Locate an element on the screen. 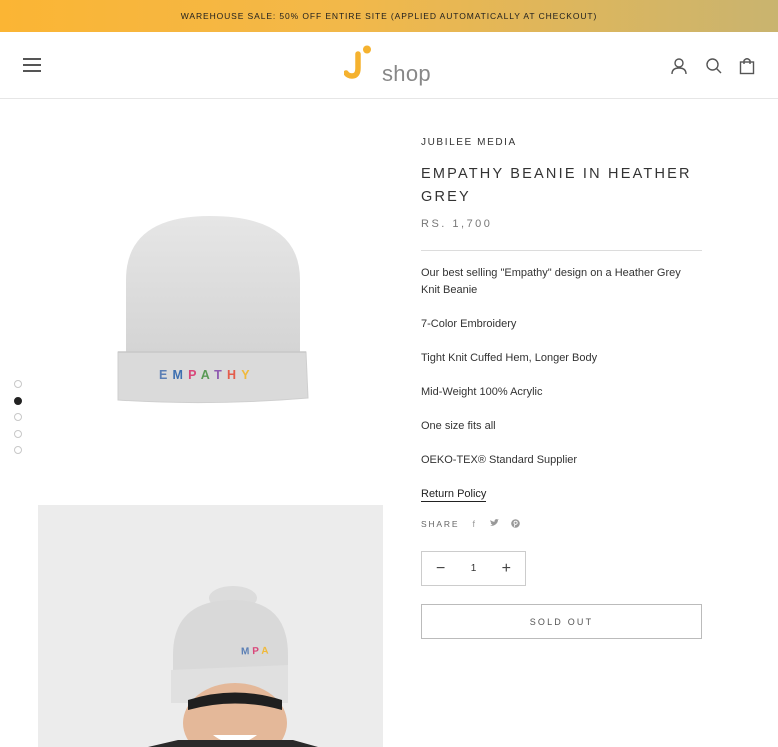 The width and height of the screenshot is (778, 747). embroidery-letter: Y is located at coordinates (248, 375).